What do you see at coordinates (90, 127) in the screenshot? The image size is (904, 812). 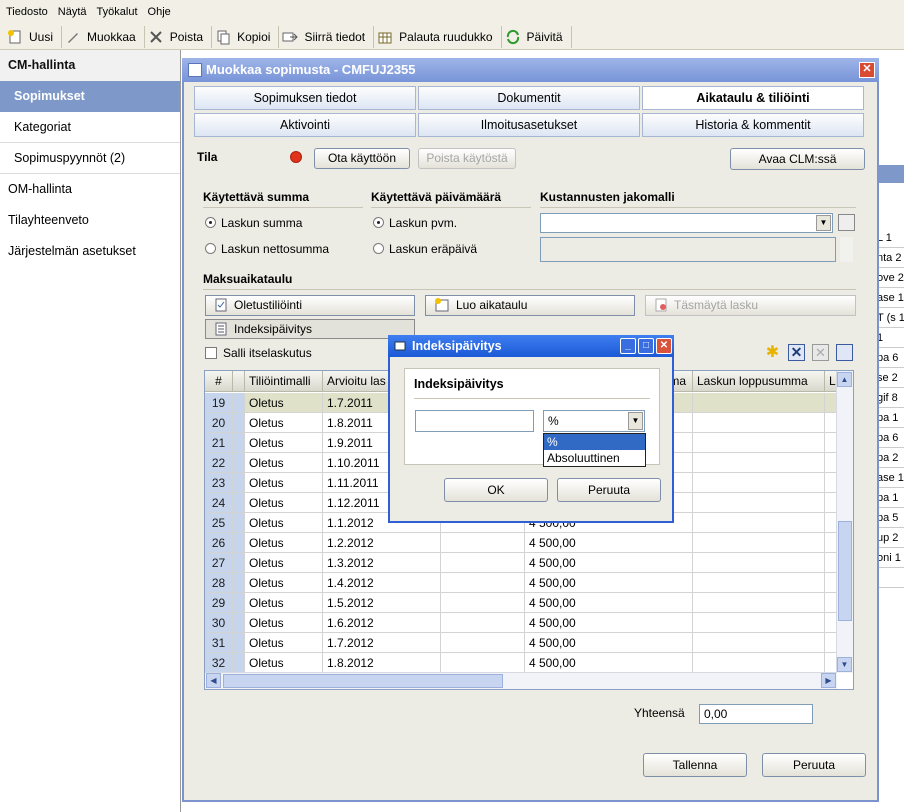 I see `sidebar-item-kategoriat: Kategoriat` at bounding box center [90, 127].